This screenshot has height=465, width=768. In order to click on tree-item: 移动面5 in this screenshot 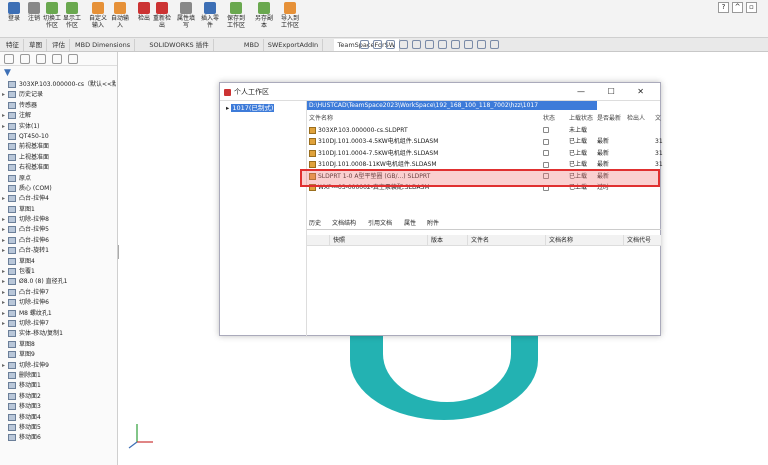, I will do `click(59, 428)`.